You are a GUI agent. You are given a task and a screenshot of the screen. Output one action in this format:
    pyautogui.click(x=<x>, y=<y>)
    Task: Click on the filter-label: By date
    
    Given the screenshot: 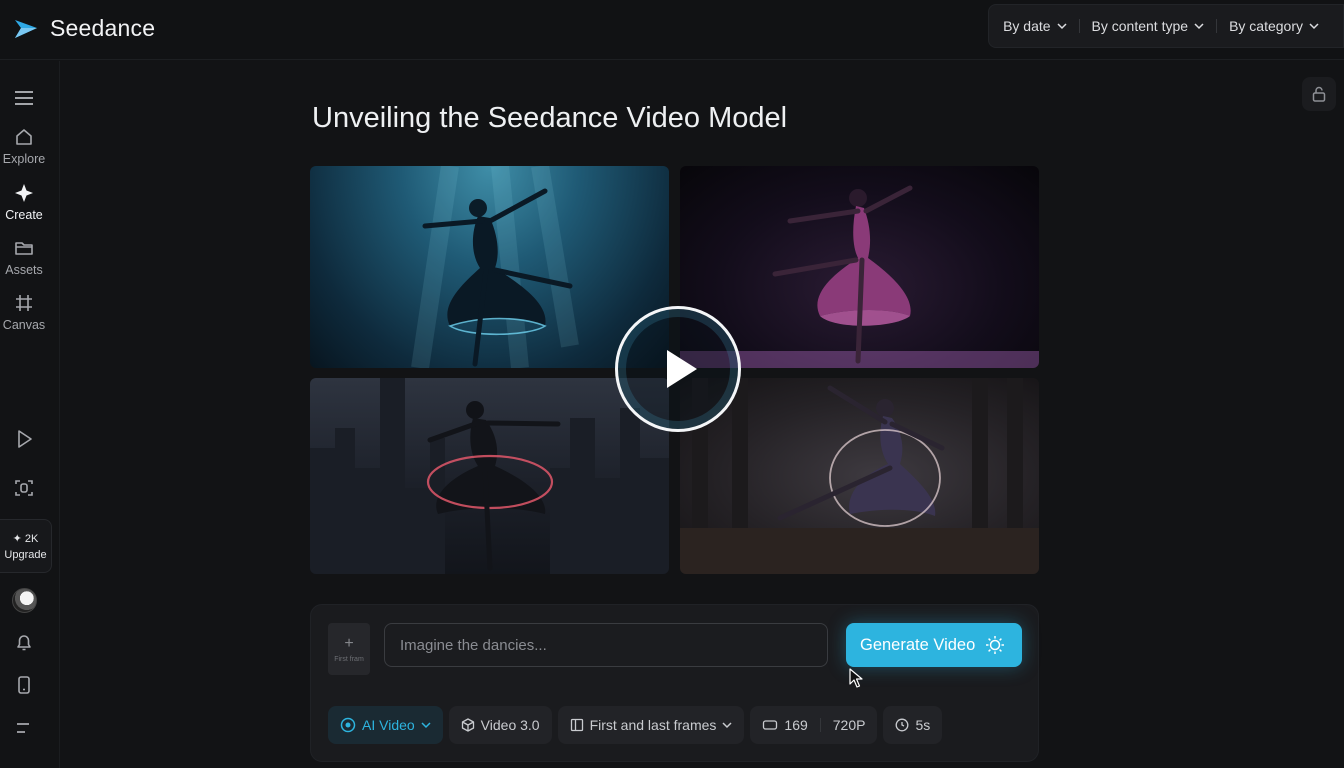 What is the action you would take?
    pyautogui.click(x=1027, y=26)
    